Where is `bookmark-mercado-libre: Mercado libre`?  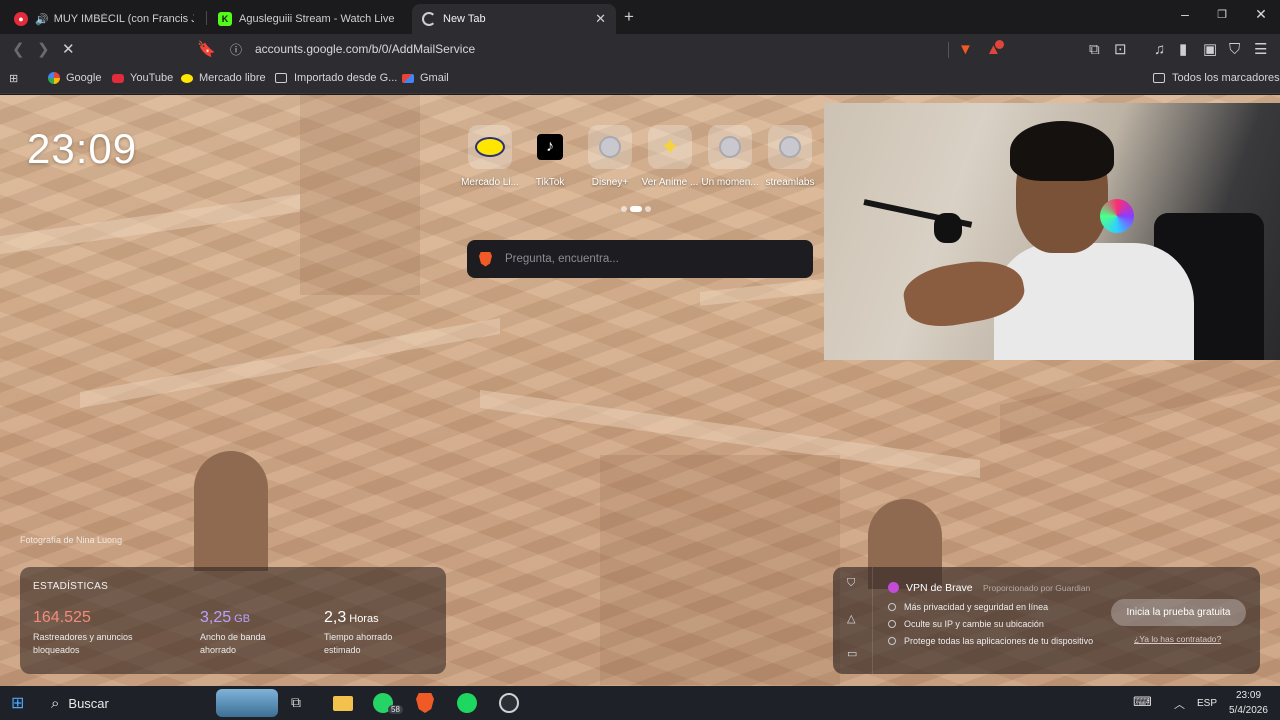 bookmark-mercado-libre: Mercado libre is located at coordinates (223, 78).